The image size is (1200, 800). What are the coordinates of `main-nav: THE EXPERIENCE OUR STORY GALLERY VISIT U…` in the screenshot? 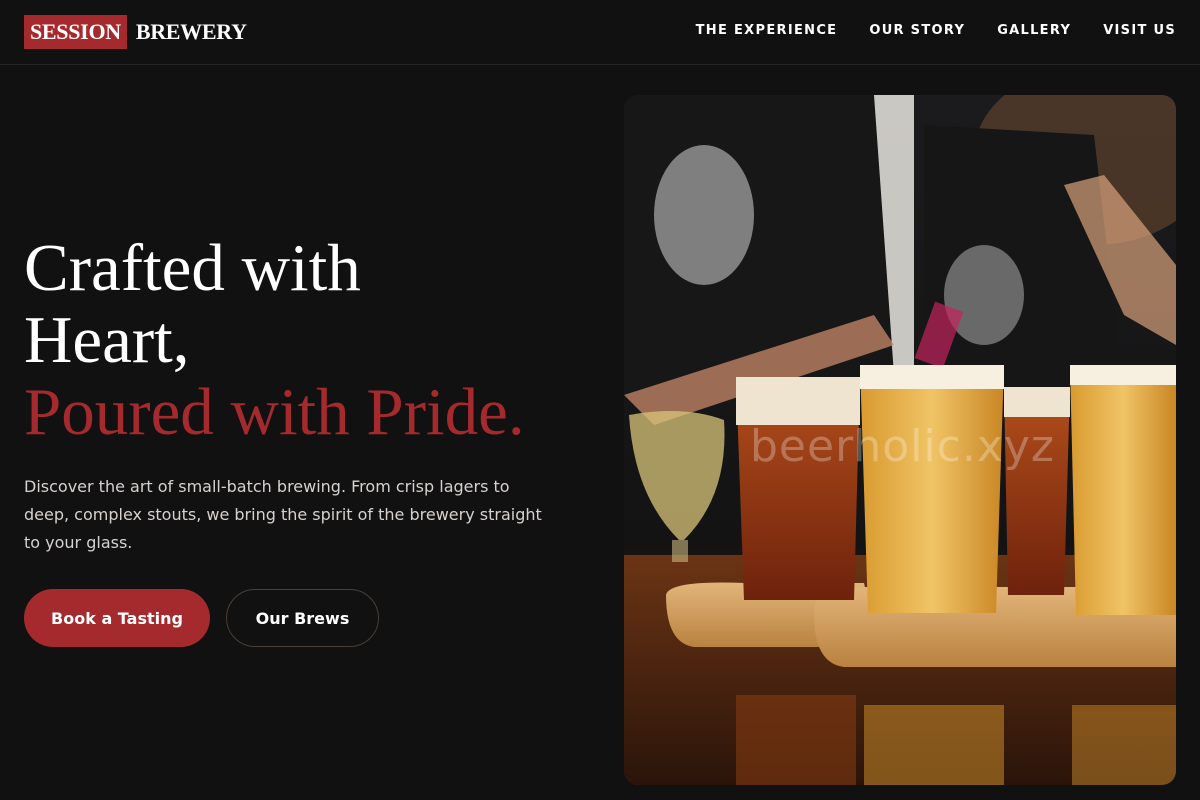 It's located at (936, 31).